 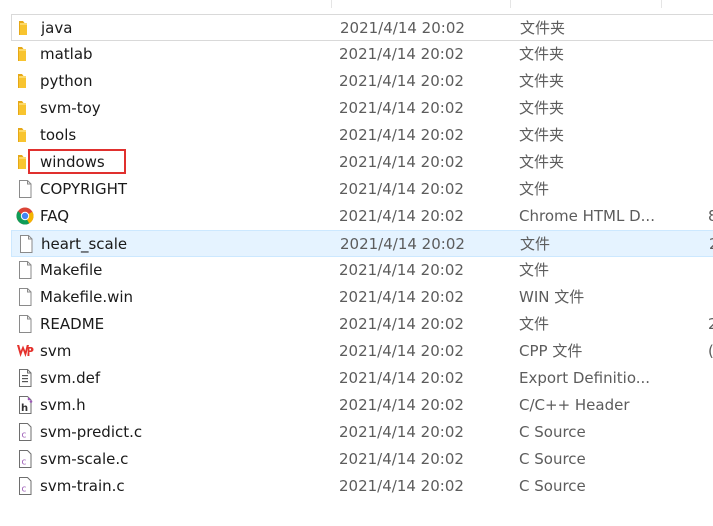 What do you see at coordinates (63, 405) in the screenshot?
I see `file-name: svm.h` at bounding box center [63, 405].